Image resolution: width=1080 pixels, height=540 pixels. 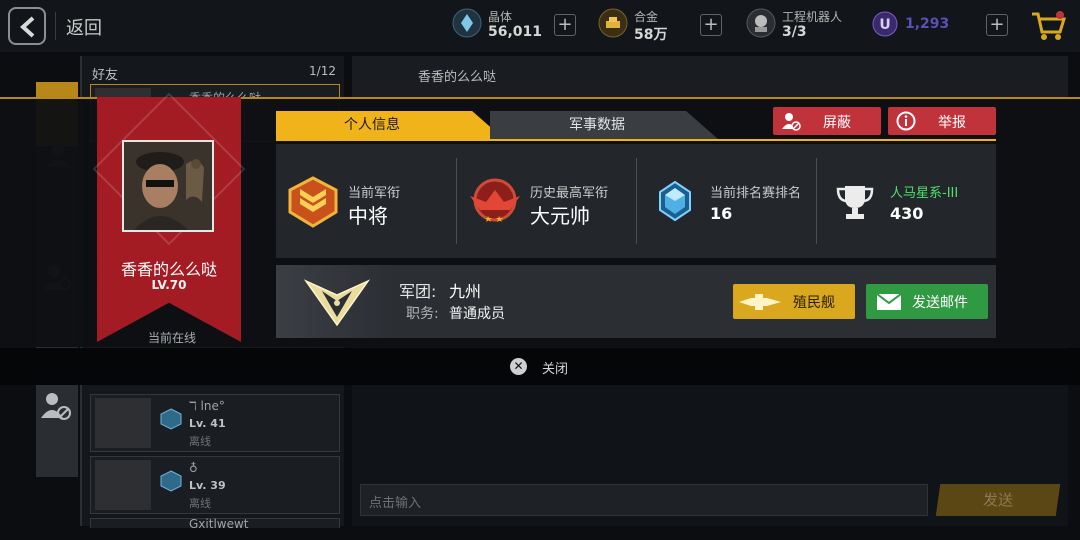 I want to click on legion-name: 九州, so click(x=465, y=291).